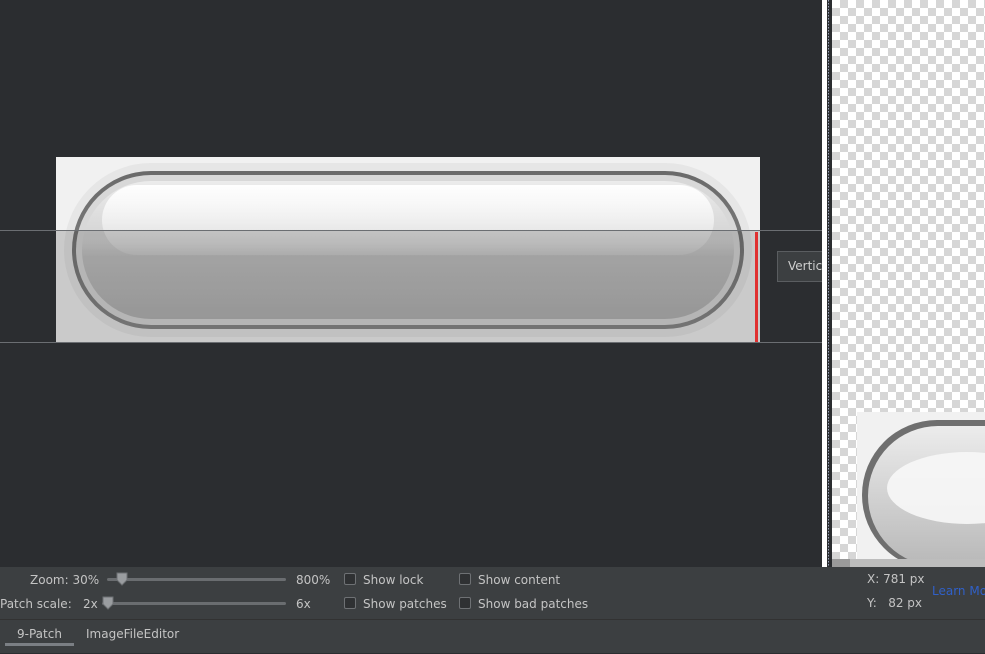 Image resolution: width=985 pixels, height=654 pixels. What do you see at coordinates (350, 579) in the screenshot?
I see `show-lock-checkbox` at bounding box center [350, 579].